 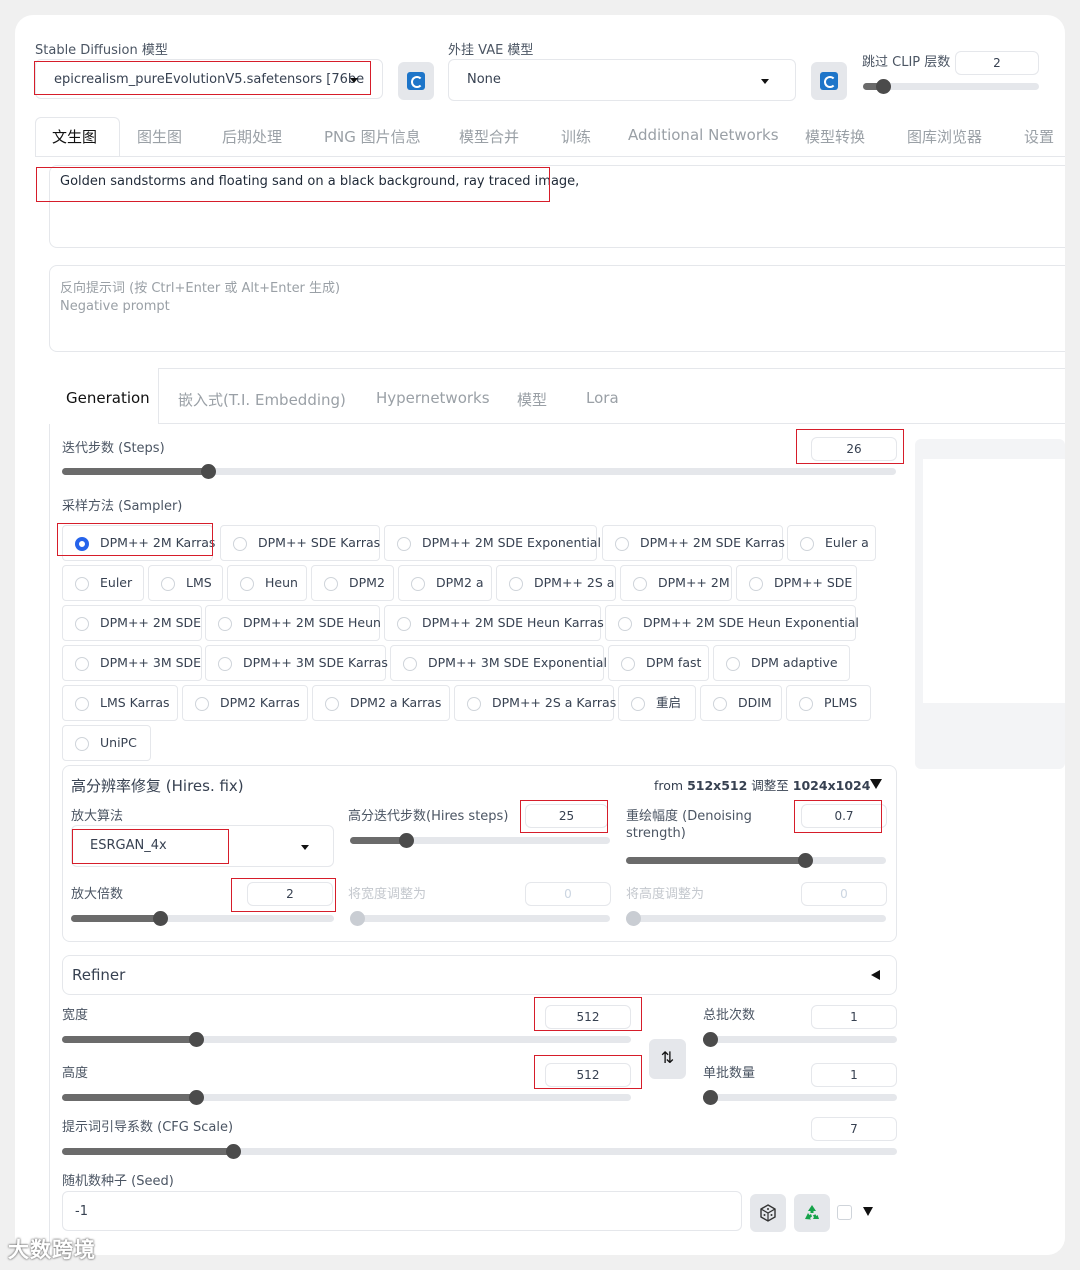 What do you see at coordinates (300, 543) in the screenshot?
I see `sampler-option: DPM++ SDE Karras` at bounding box center [300, 543].